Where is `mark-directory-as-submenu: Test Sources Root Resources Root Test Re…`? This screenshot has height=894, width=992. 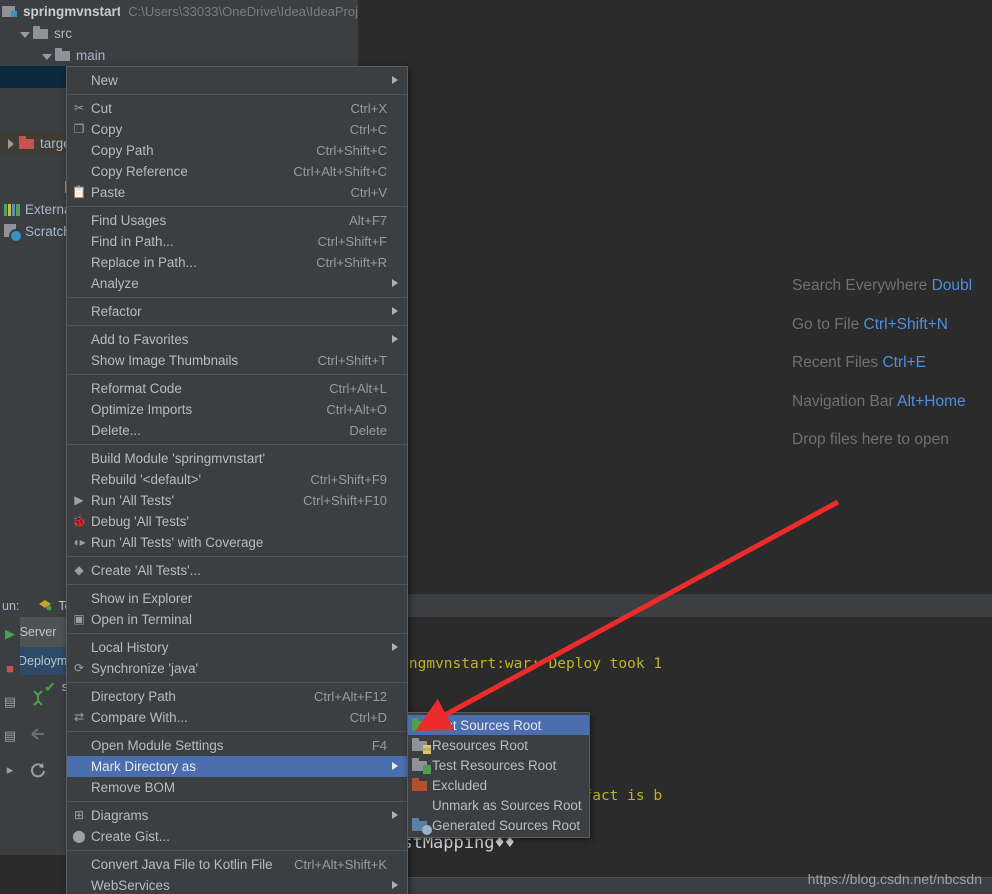
mark-directory-as-submenu: Test Sources Root Resources Root Test Re… is located at coordinates (498, 775).